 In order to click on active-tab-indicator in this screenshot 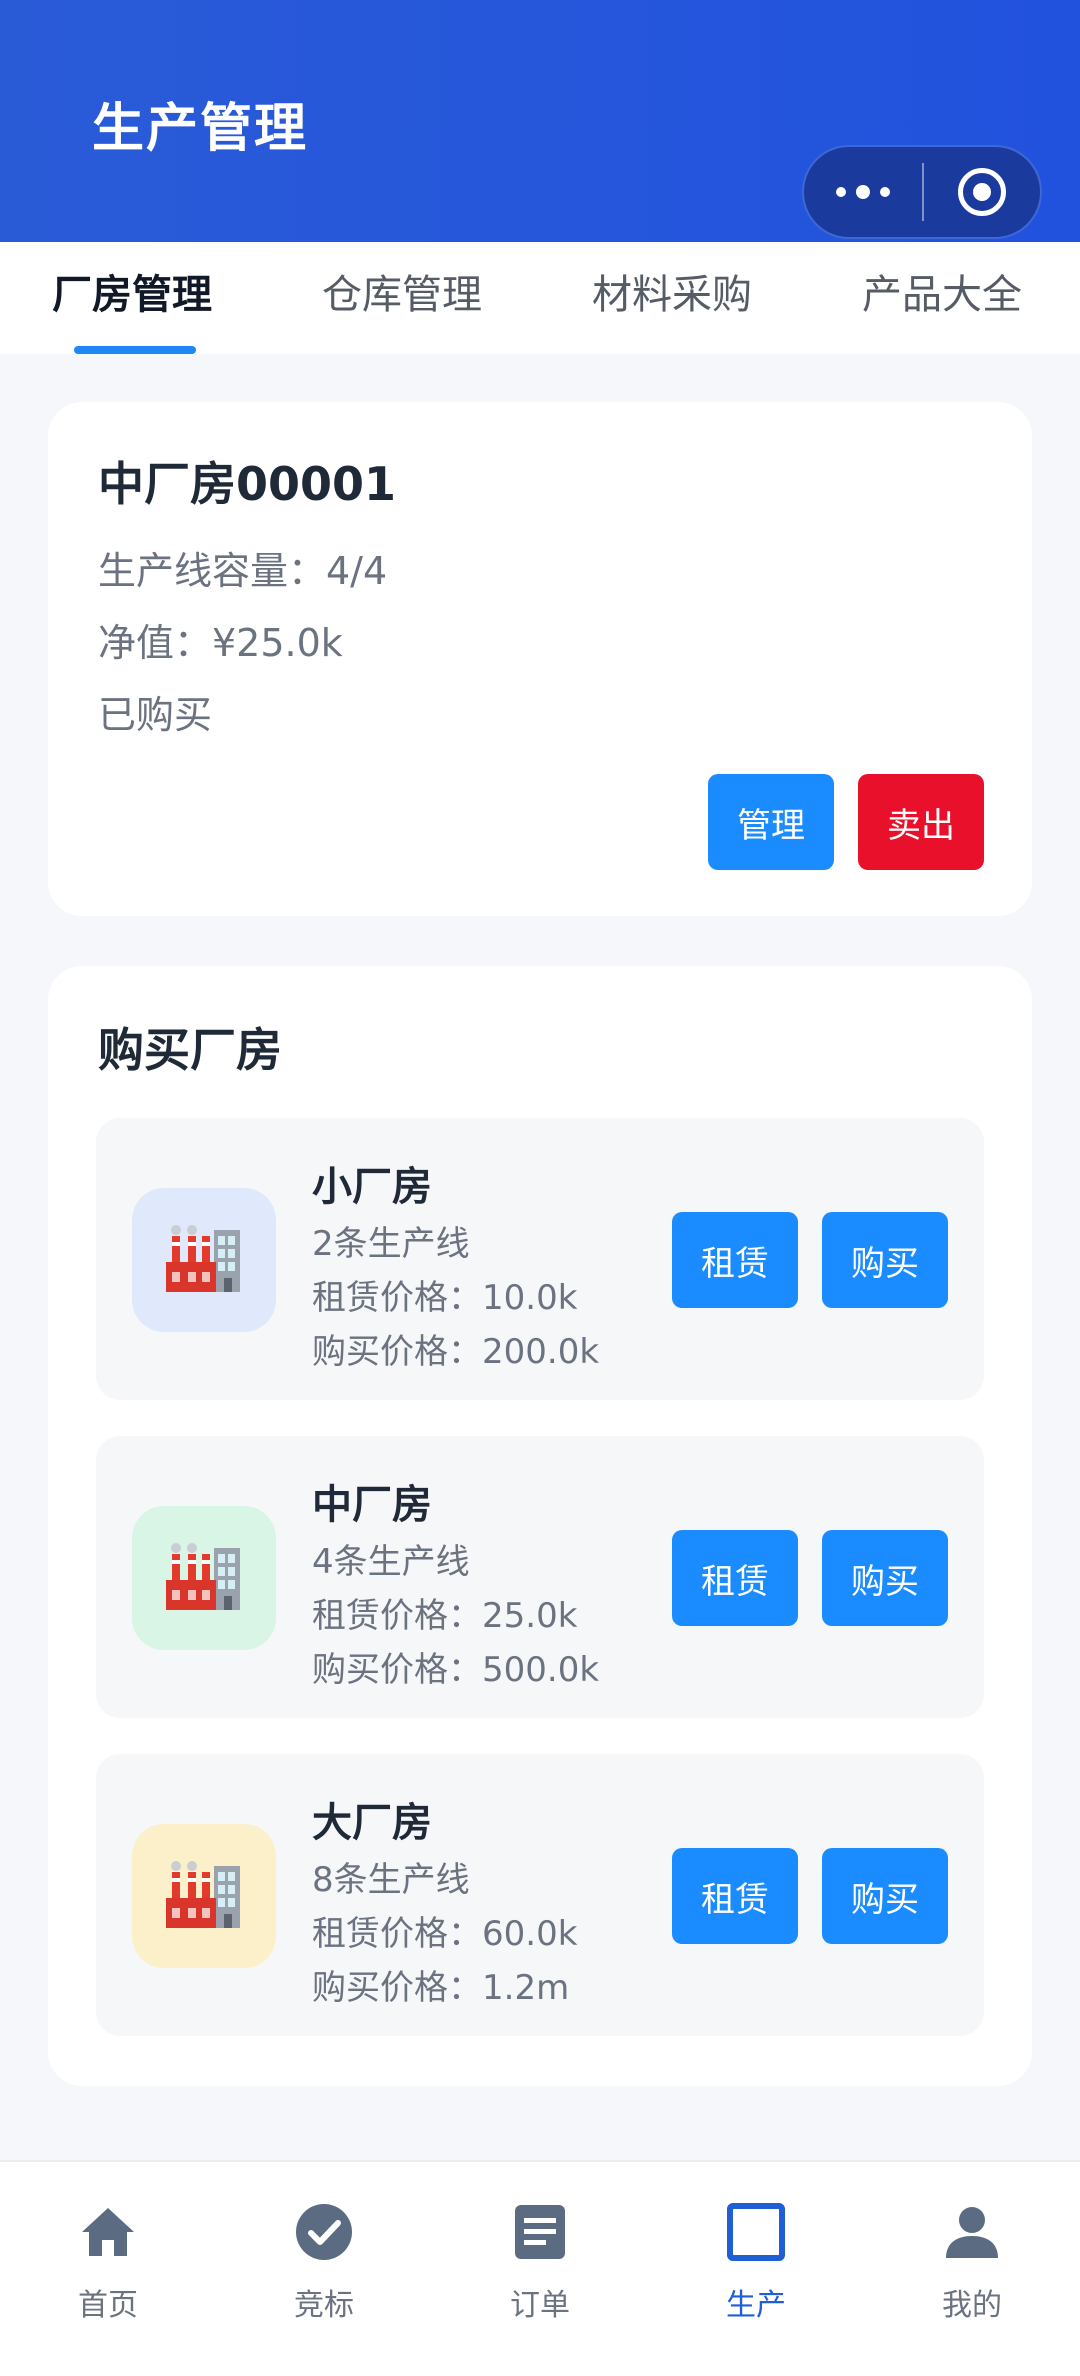, I will do `click(135, 350)`.